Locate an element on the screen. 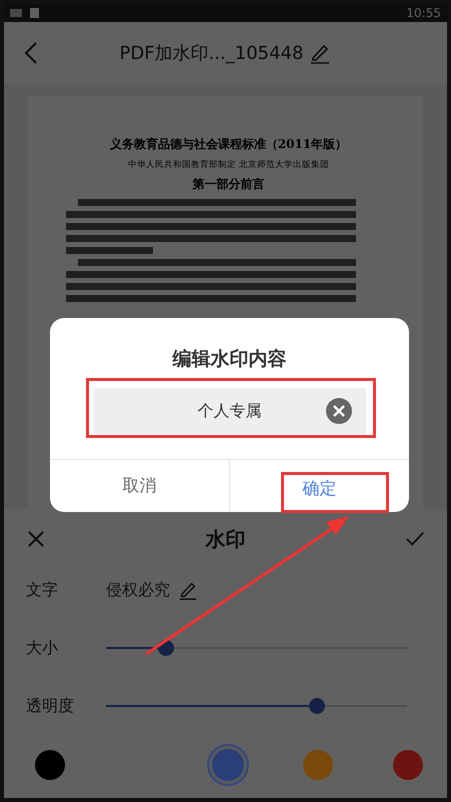 Image resolution: width=451 pixels, height=802 pixels. document-subtitle: 中华人民共和国教育部制定 北京师范大学出版集团 is located at coordinates (228, 165).